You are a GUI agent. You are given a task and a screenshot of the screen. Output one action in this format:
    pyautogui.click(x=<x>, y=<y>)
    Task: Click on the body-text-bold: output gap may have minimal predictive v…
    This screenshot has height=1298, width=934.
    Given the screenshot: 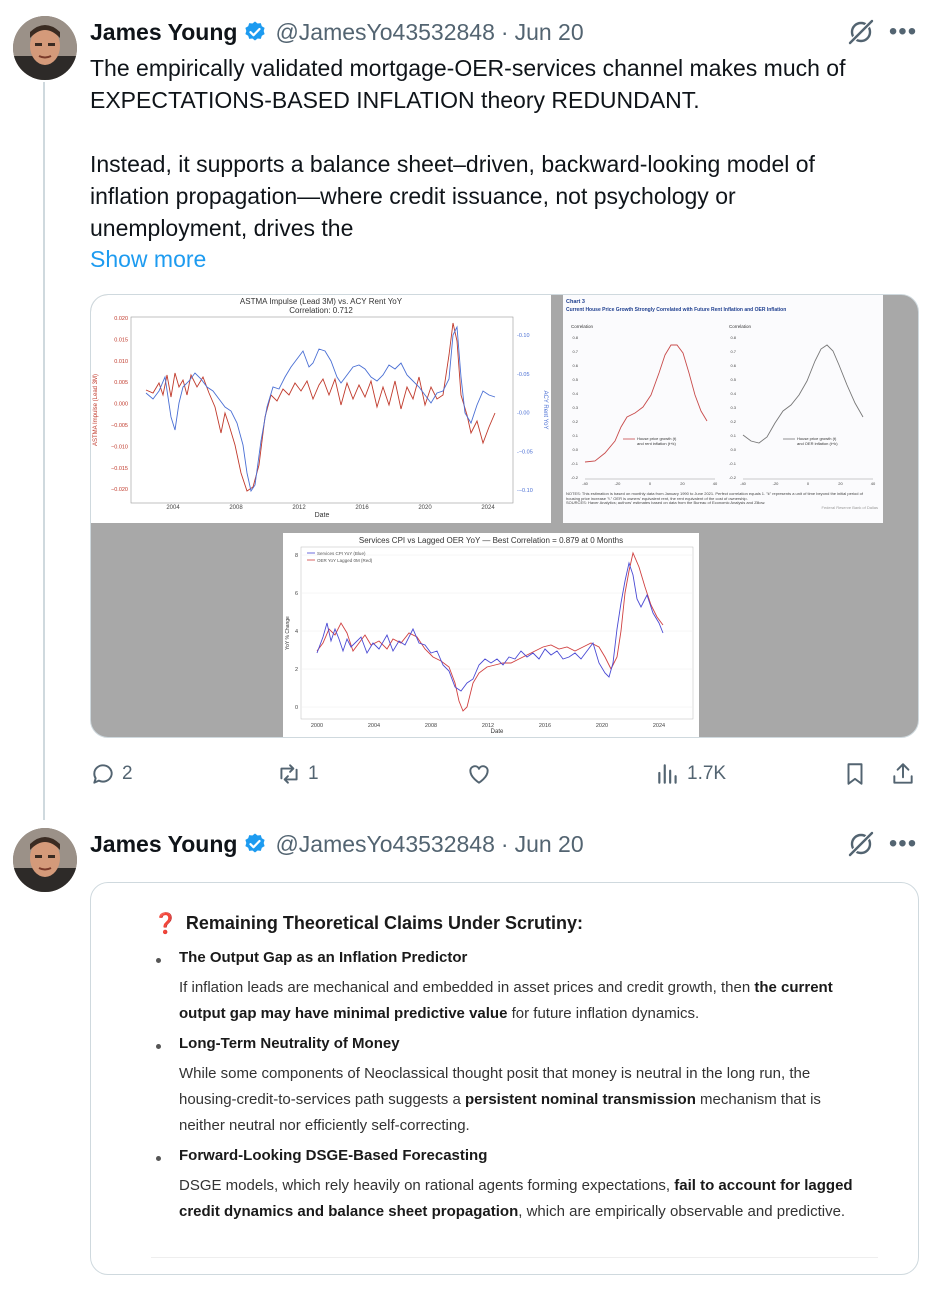 What is the action you would take?
    pyautogui.click(x=343, y=1013)
    